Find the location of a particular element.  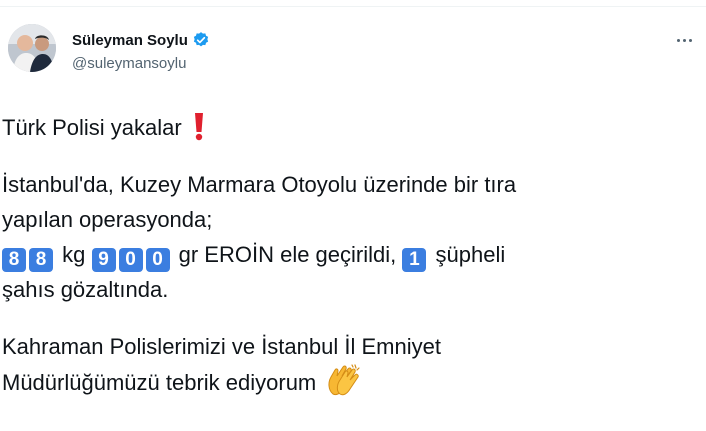

avatar-photo is located at coordinates (32, 48).